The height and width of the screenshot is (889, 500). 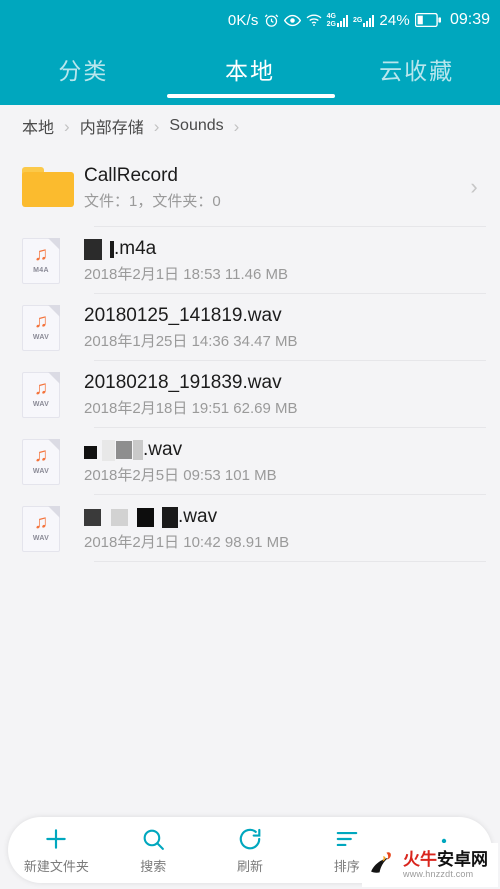 What do you see at coordinates (251, 96) in the screenshot?
I see `active-tab-indicator` at bounding box center [251, 96].